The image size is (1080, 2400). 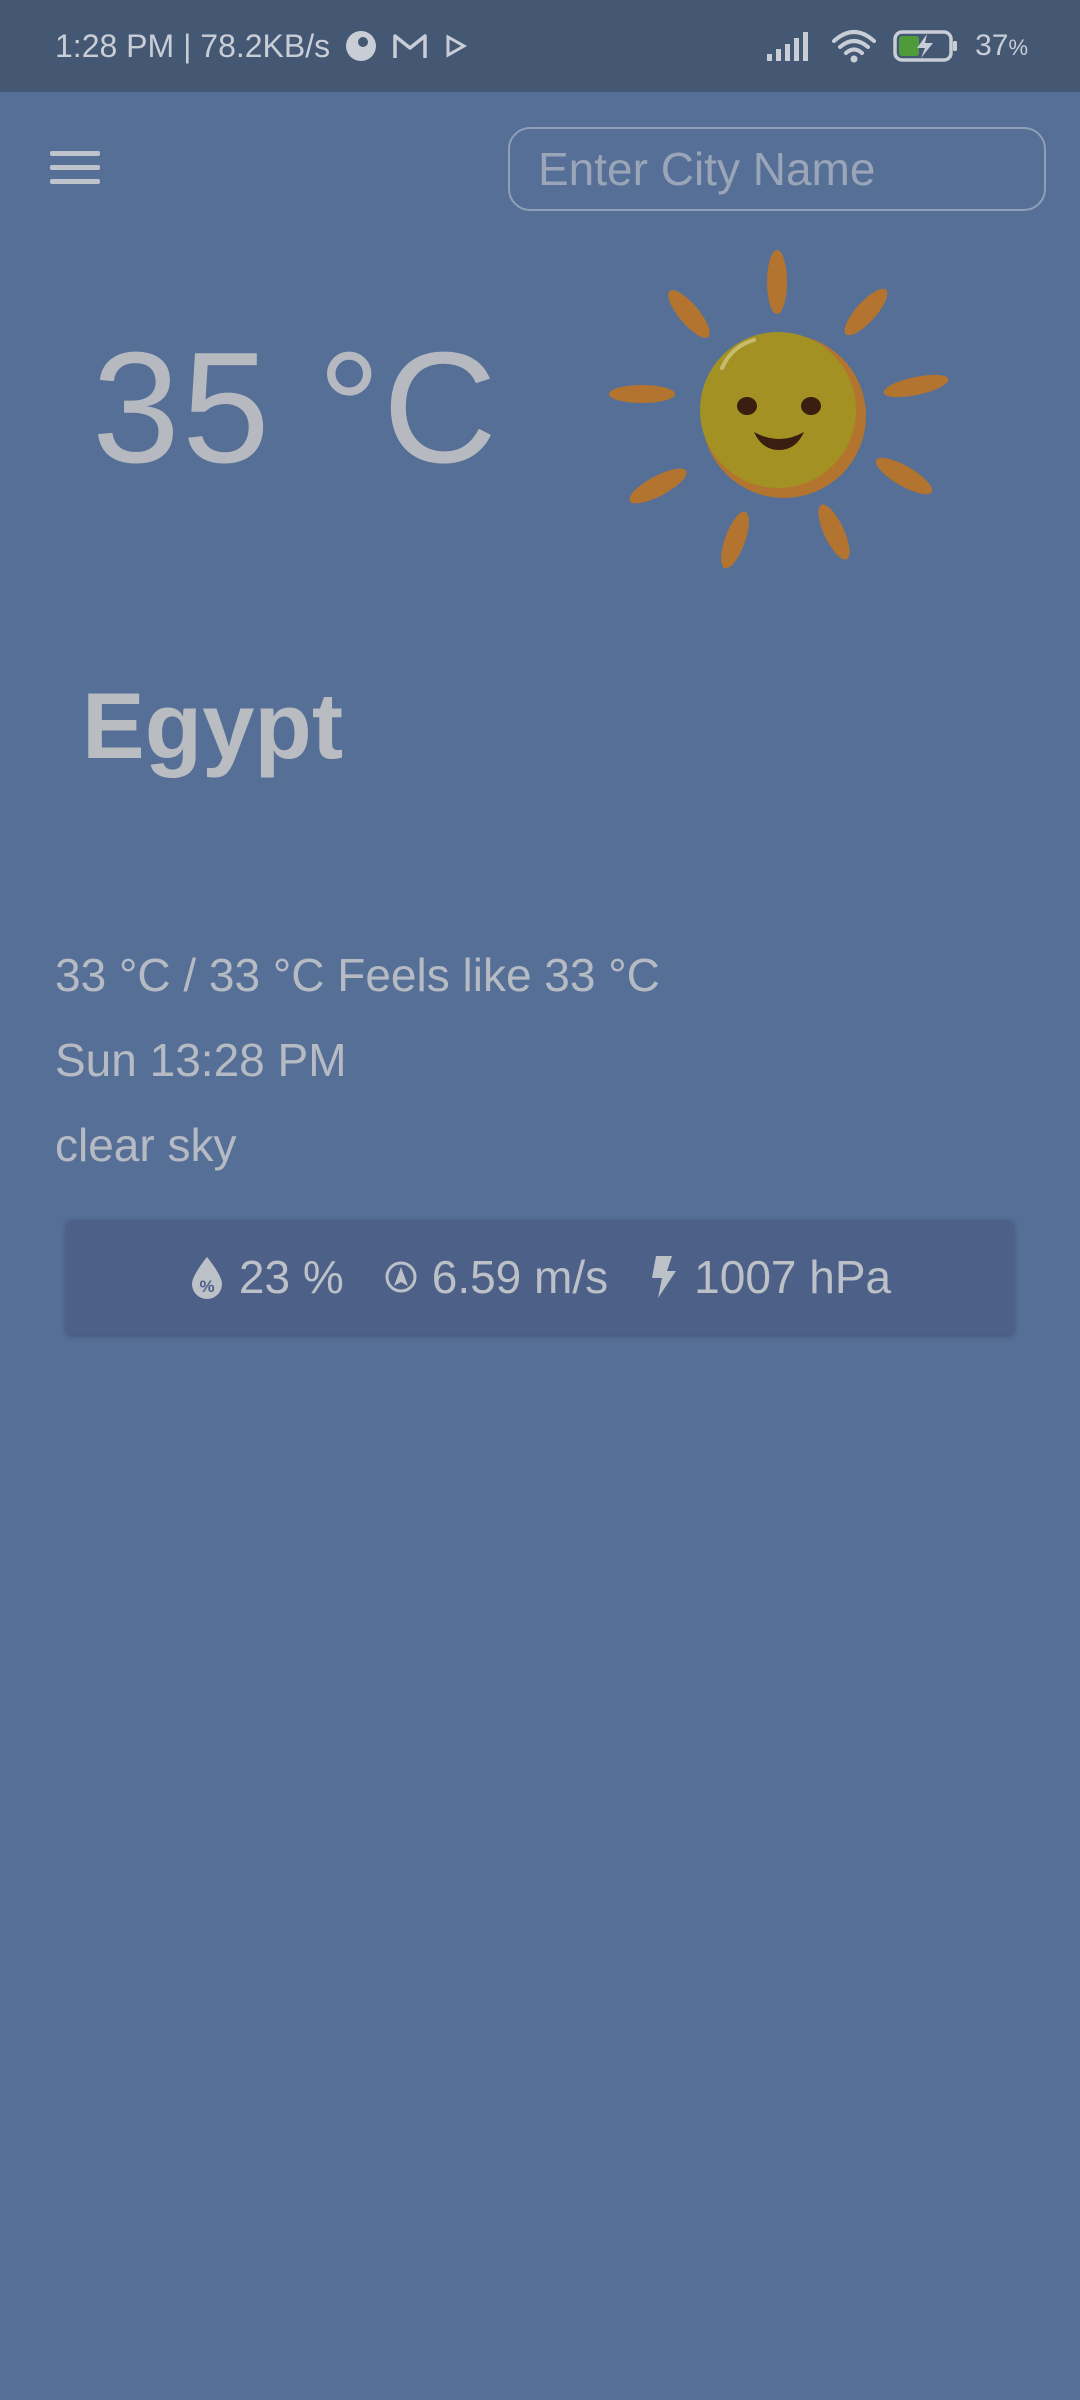 What do you see at coordinates (410, 46) in the screenshot?
I see `gmail-icon` at bounding box center [410, 46].